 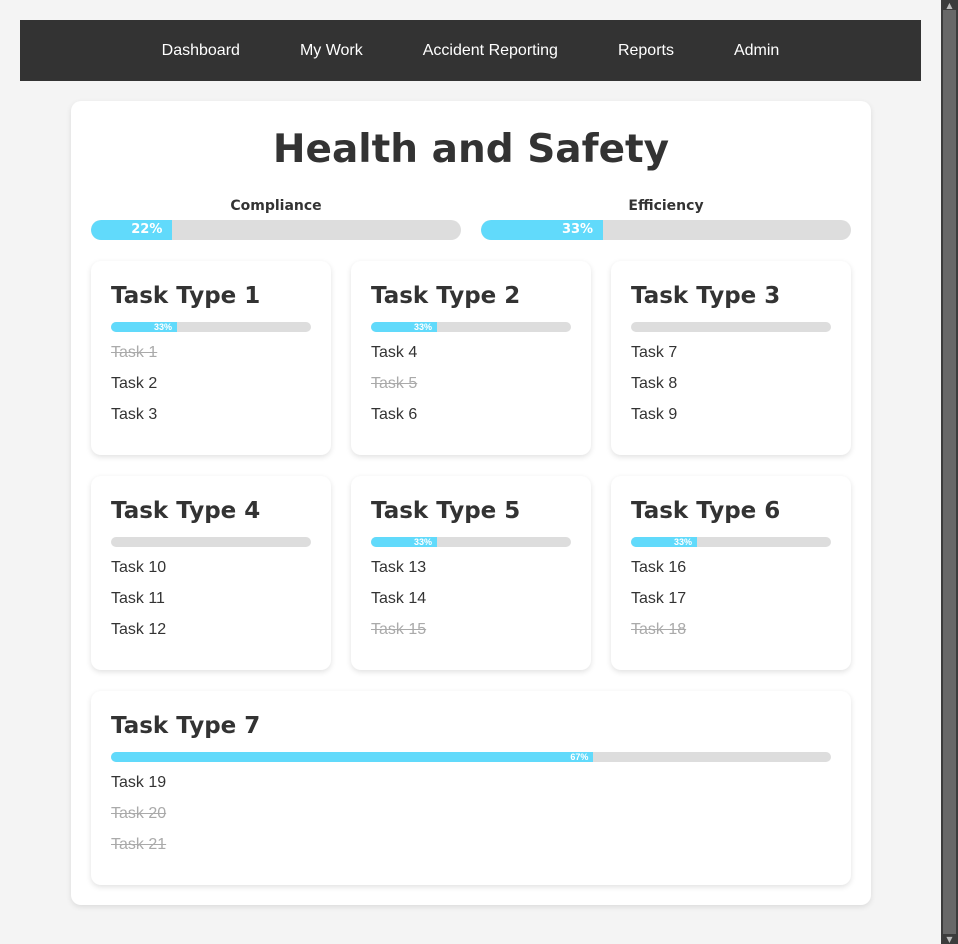 I want to click on compliance-metric: Compliance 22%, so click(x=276, y=218).